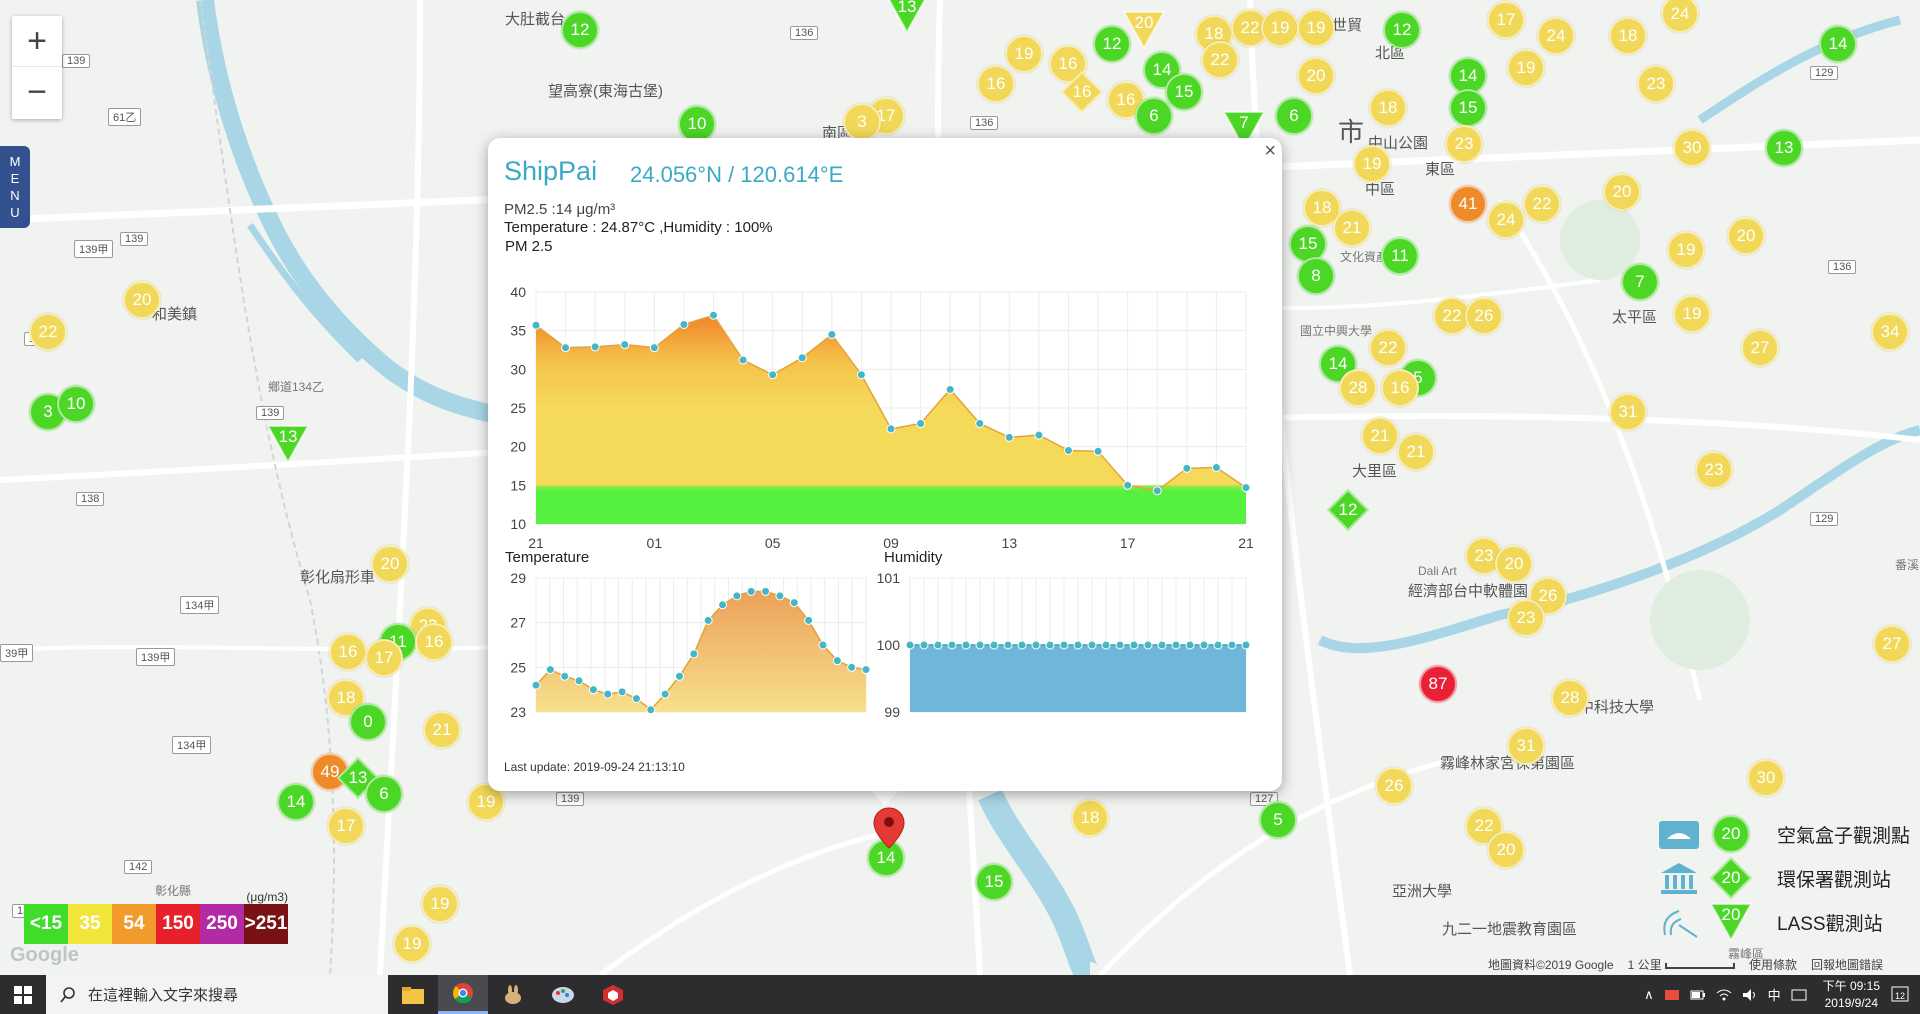  What do you see at coordinates (1851, 995) in the screenshot?
I see `clock: 下午 09:15 2019/9/24` at bounding box center [1851, 995].